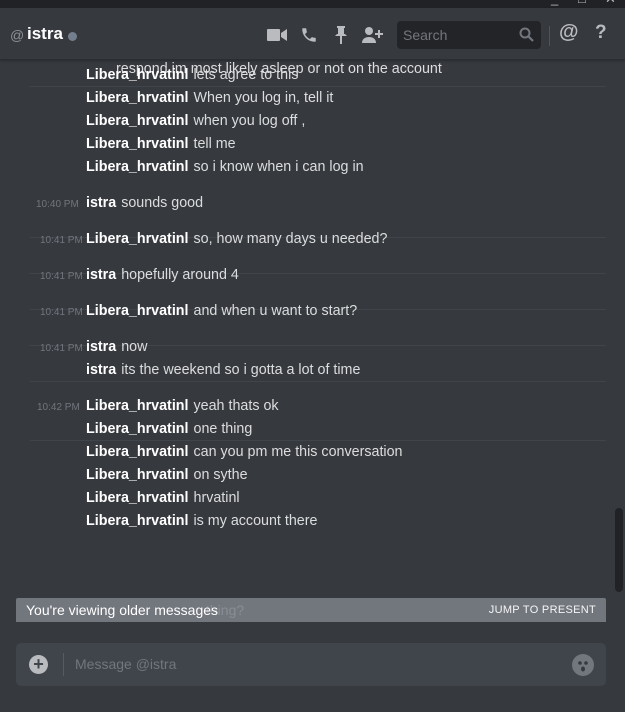  What do you see at coordinates (277, 35) in the screenshot?
I see `video-call-icon` at bounding box center [277, 35].